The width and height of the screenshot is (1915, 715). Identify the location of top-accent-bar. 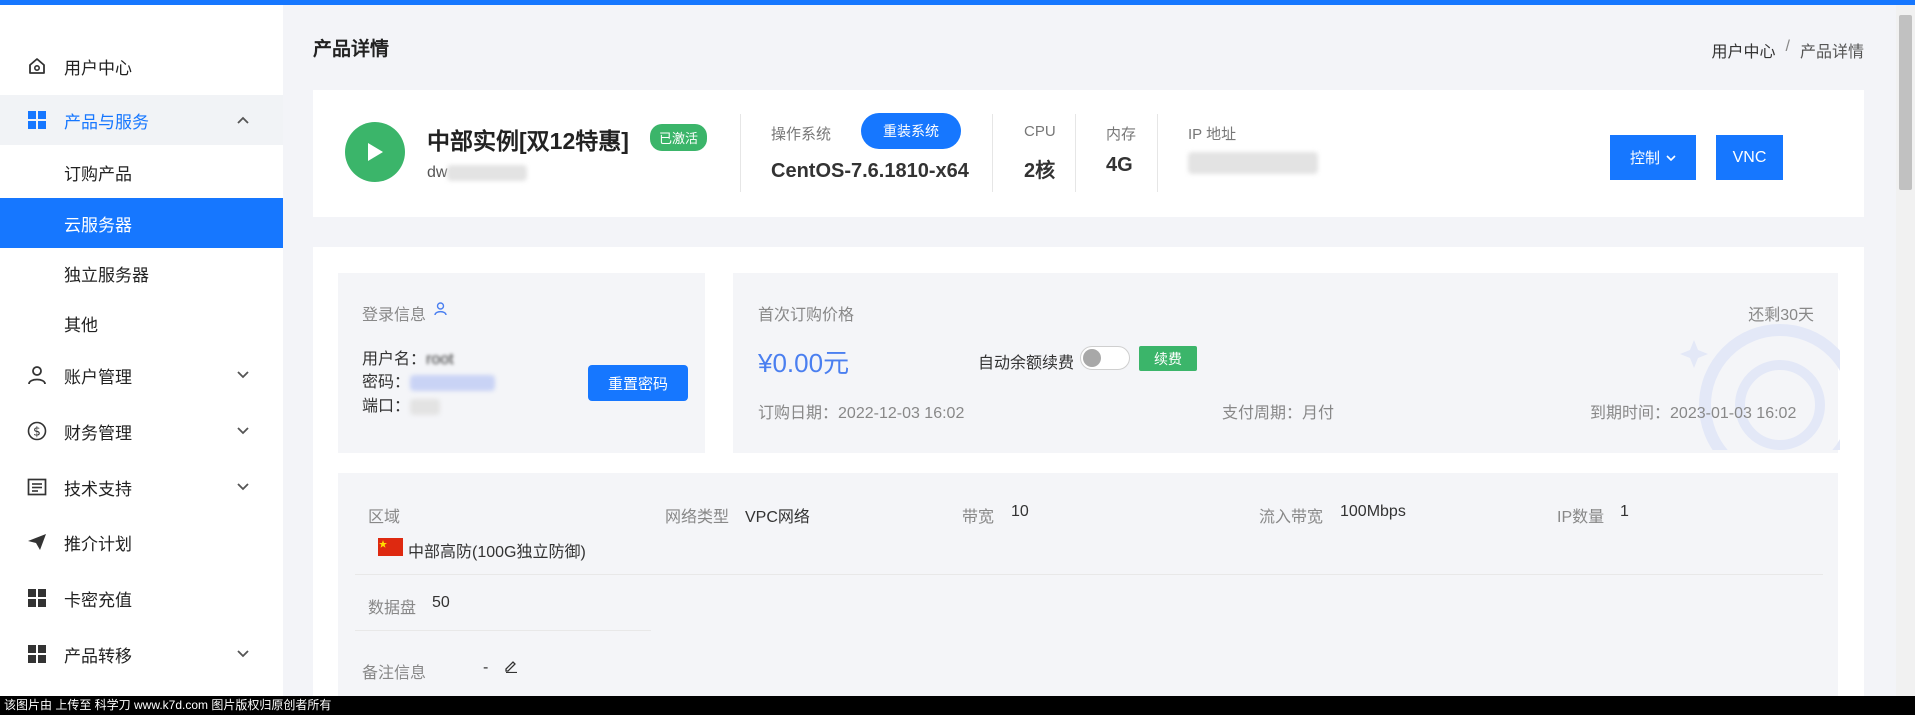
(957, 2).